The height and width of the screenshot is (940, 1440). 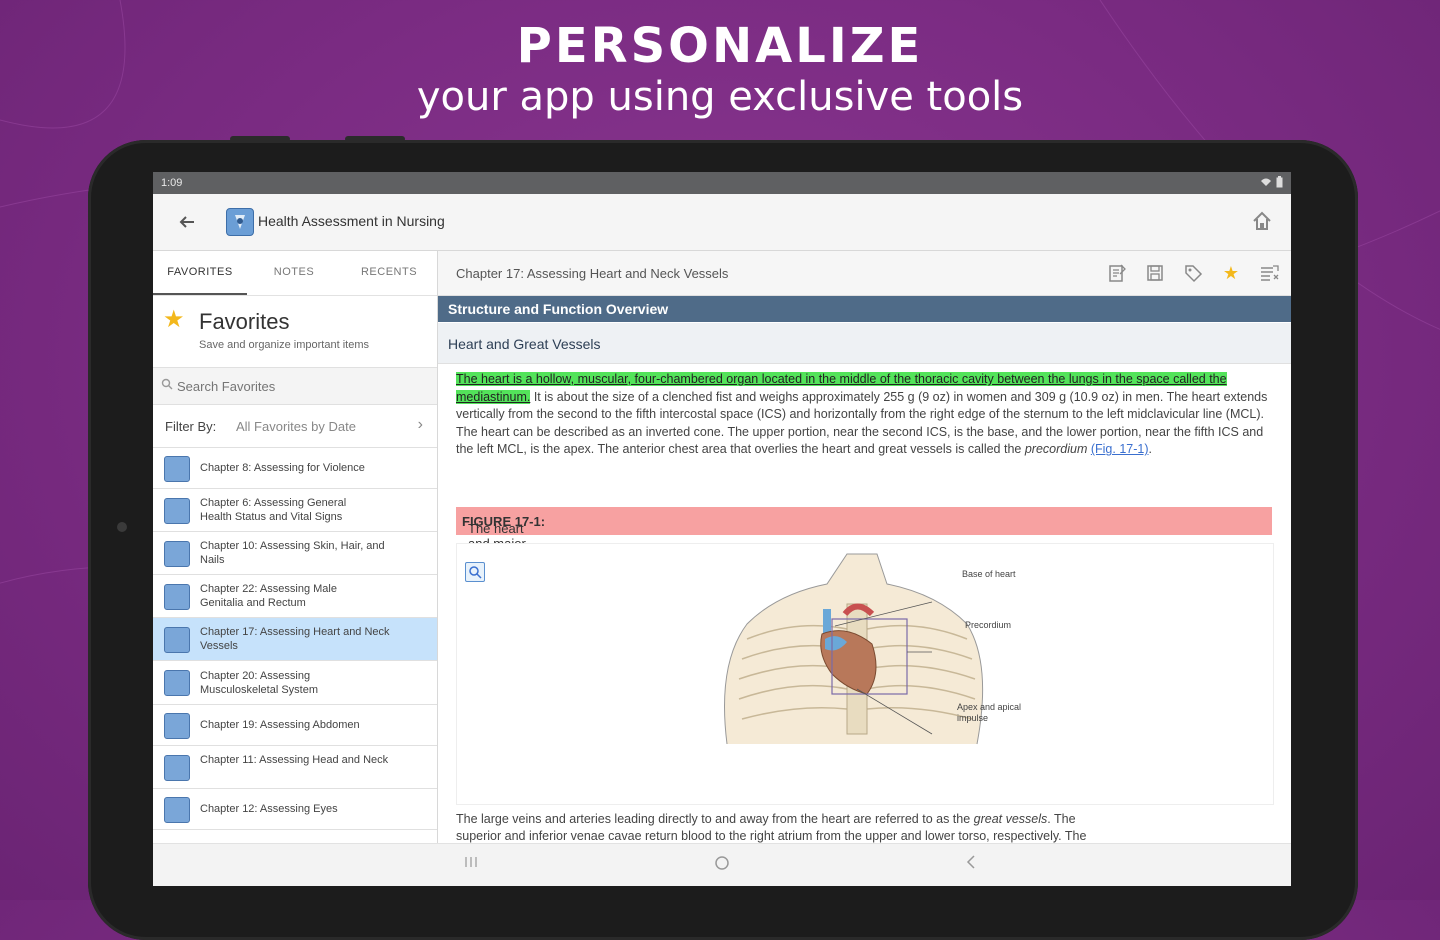 I want to click on favorites-title: Favorites, so click(x=244, y=321).